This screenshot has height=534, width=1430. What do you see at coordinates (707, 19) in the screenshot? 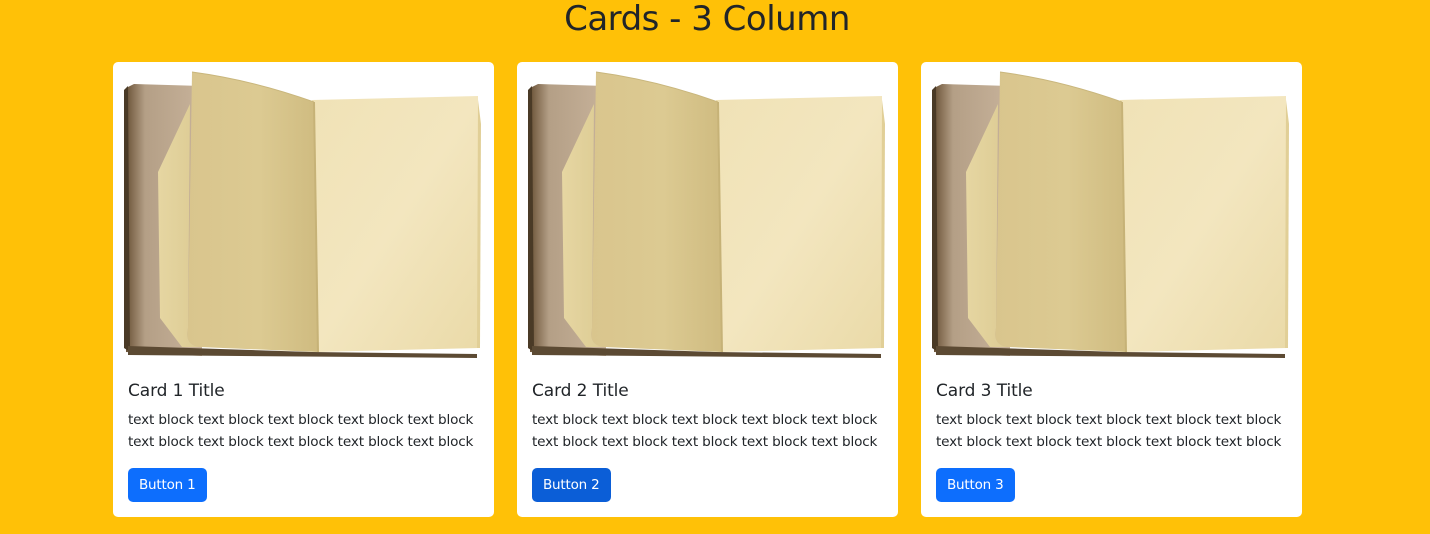
I see `page-title: Cards - 3 Column` at bounding box center [707, 19].